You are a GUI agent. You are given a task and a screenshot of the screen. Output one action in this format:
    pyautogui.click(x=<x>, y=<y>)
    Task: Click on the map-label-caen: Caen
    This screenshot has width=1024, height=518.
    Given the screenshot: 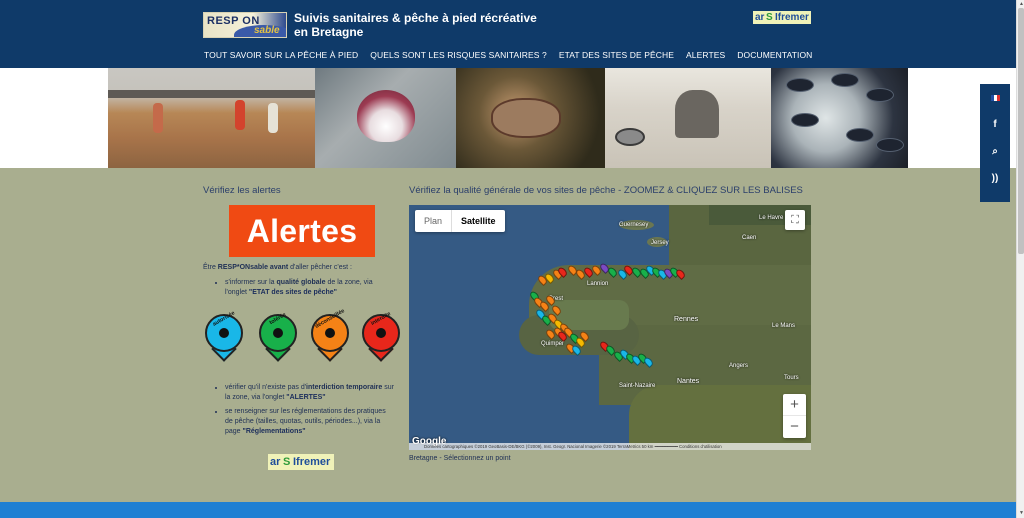 What is the action you would take?
    pyautogui.click(x=749, y=238)
    